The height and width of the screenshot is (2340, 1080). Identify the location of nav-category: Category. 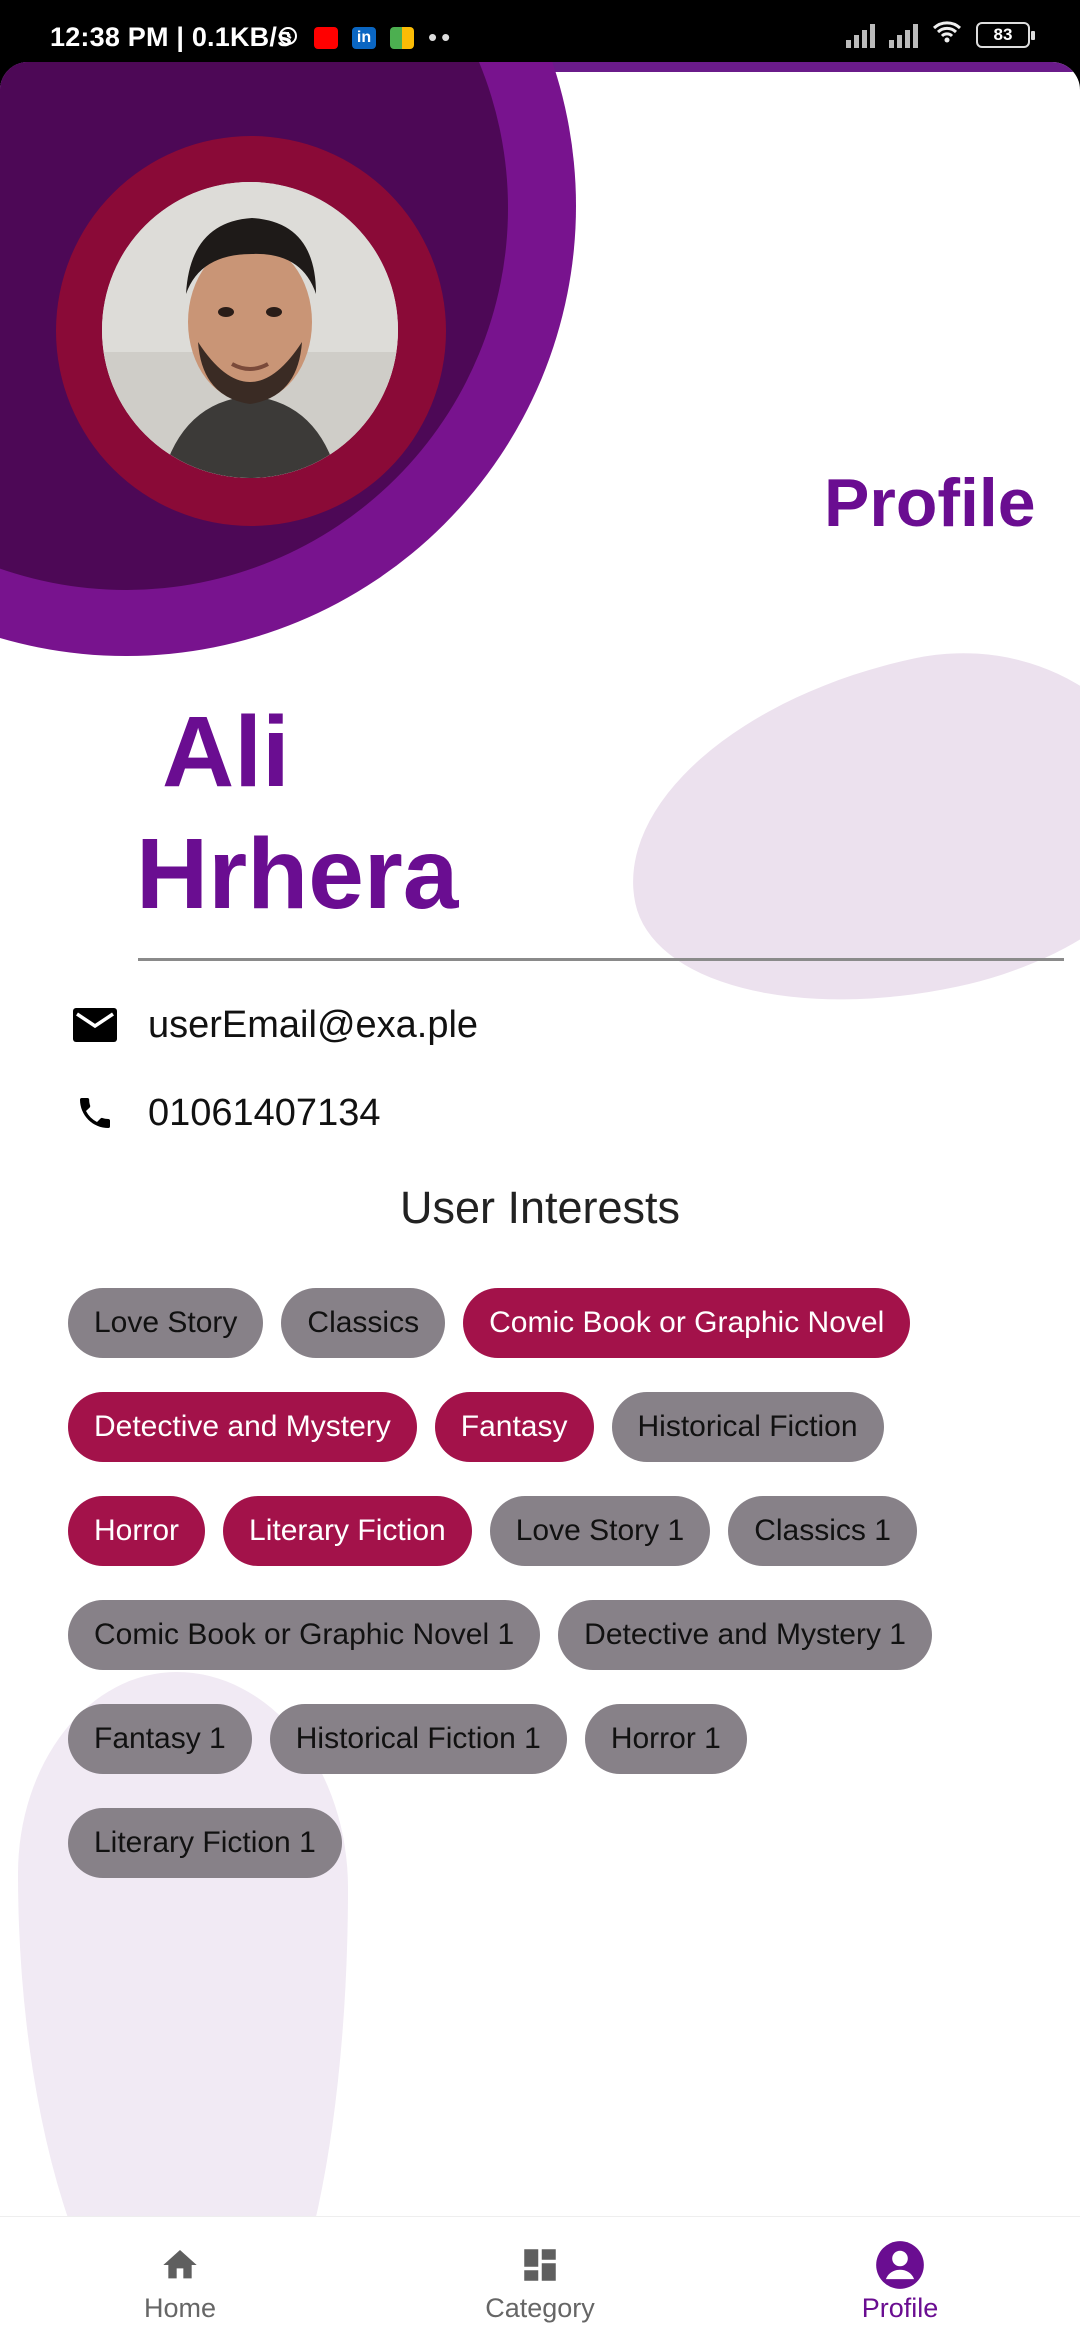
(540, 2282).